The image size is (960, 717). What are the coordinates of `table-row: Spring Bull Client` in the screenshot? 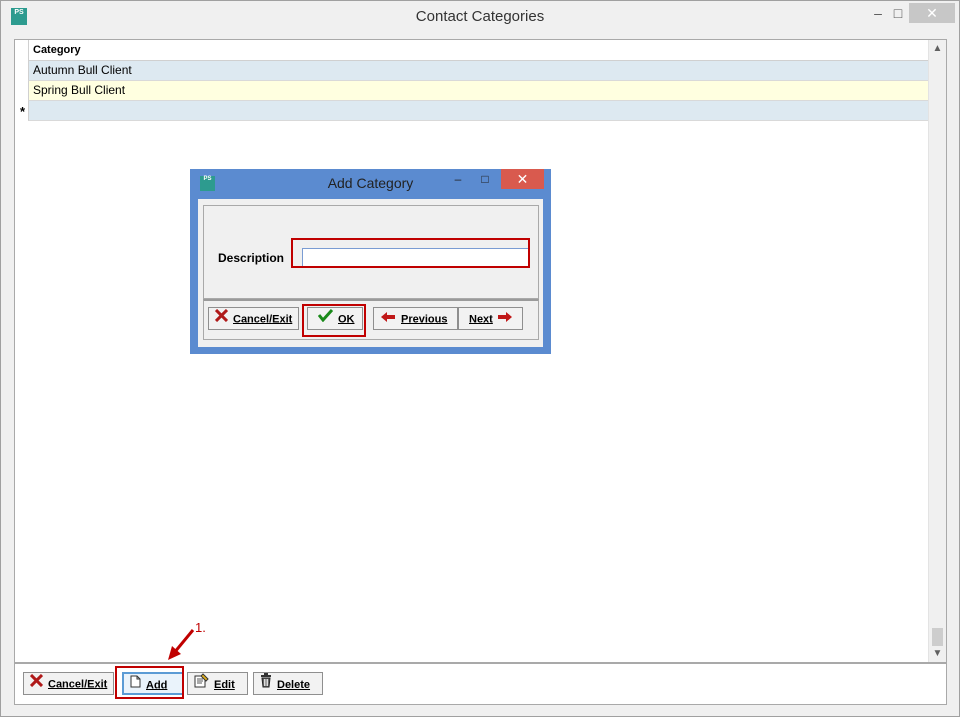 It's located at (478, 91).